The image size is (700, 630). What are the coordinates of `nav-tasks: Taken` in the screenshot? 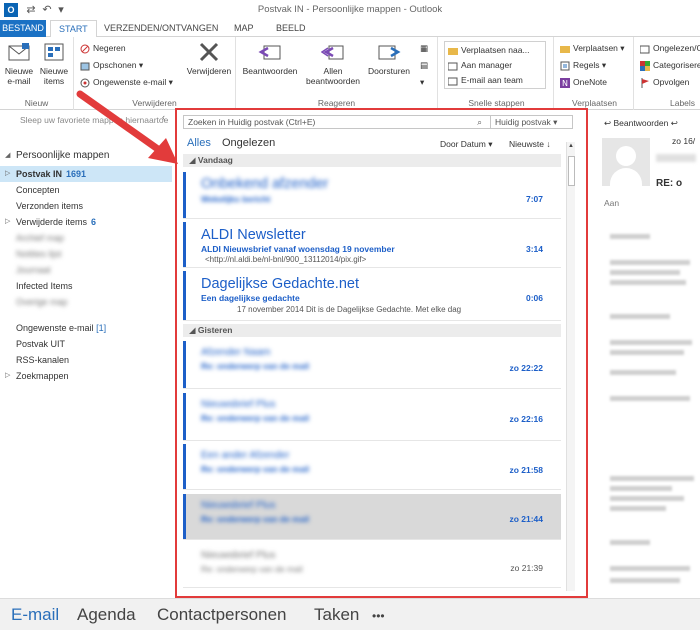 It's located at (336, 615).